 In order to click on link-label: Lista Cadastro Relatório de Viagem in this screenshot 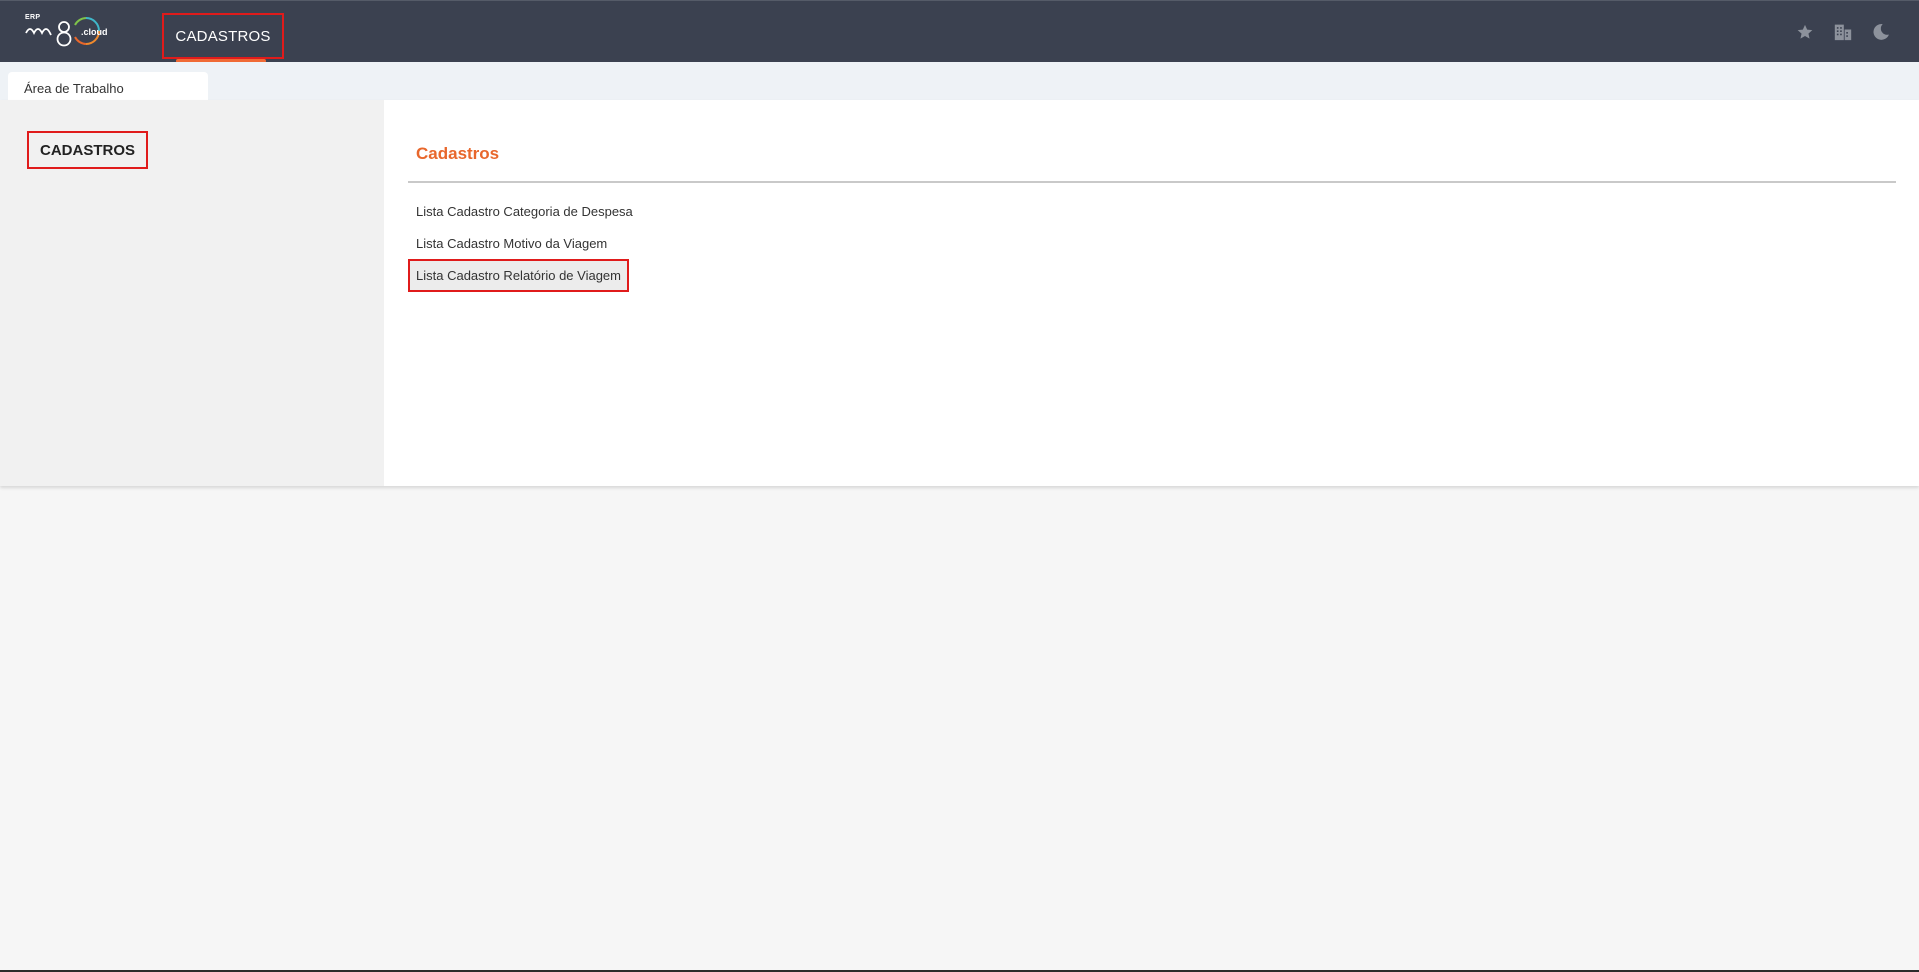, I will do `click(518, 275)`.